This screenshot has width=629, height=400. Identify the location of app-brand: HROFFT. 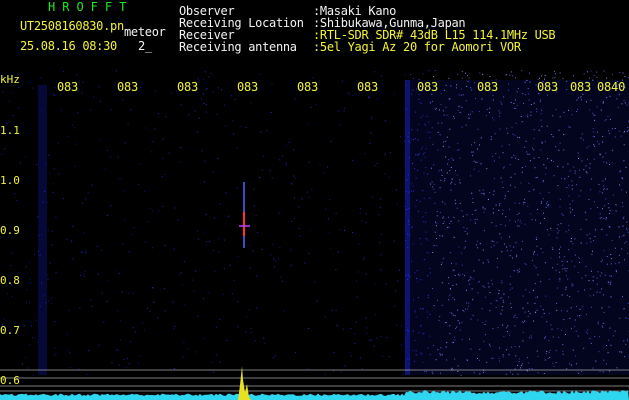
(91, 7).